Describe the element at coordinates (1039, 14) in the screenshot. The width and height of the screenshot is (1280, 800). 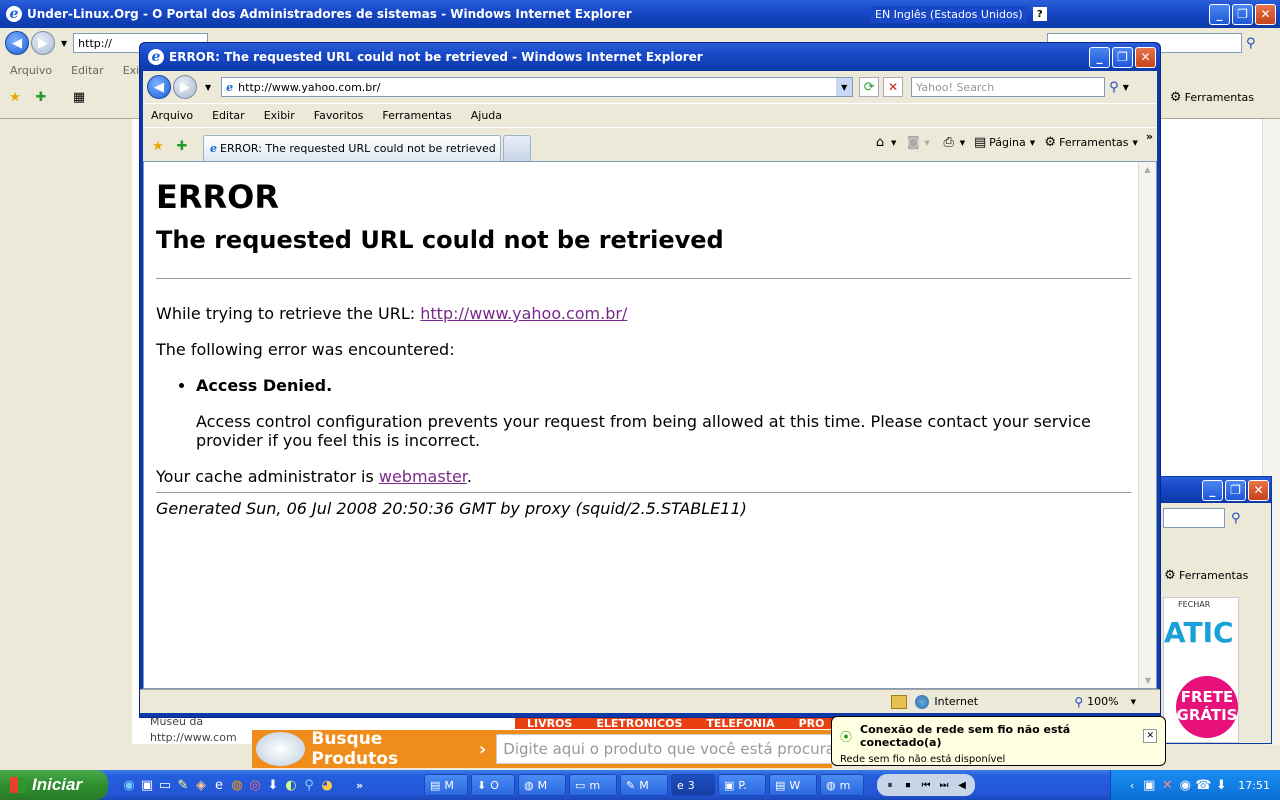
I see `language-help-icon: ?` at that location.